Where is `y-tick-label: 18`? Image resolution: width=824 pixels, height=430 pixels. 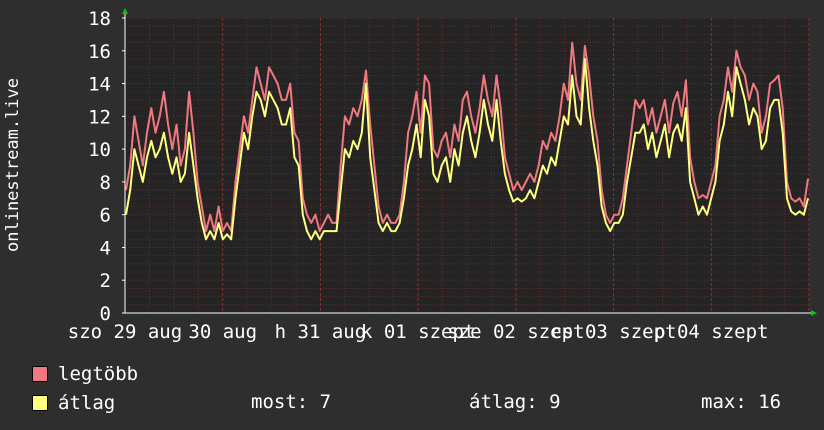 y-tick-label: 18 is located at coordinates (99, 19).